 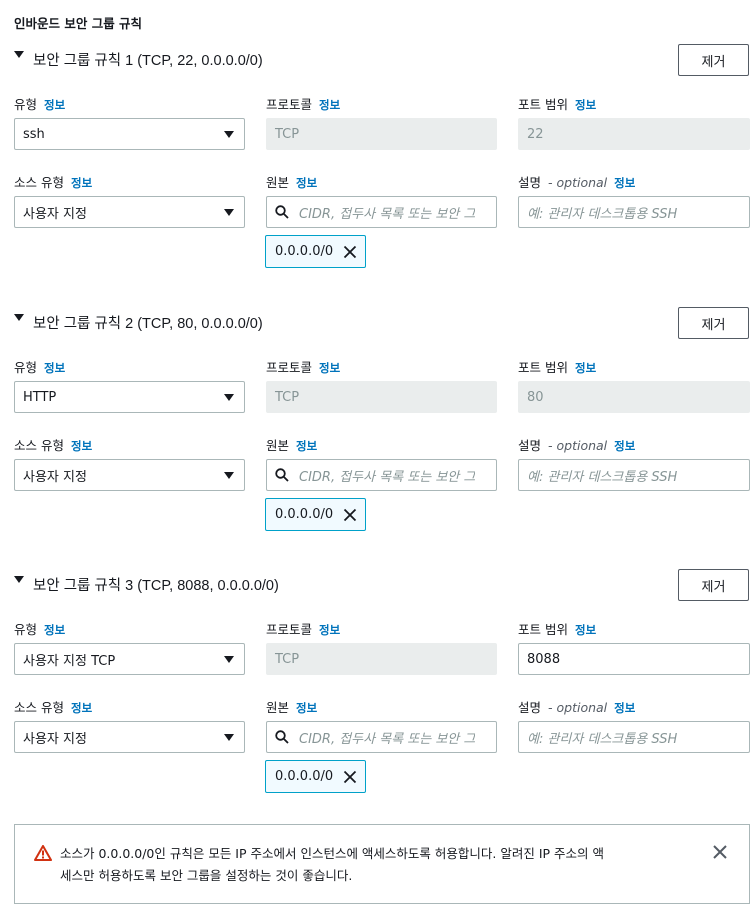 What do you see at coordinates (138, 59) in the screenshot?
I see `rule-header: 보안 그룹 규칙 1 (TCP, 22, 0.0.0.0/0)` at bounding box center [138, 59].